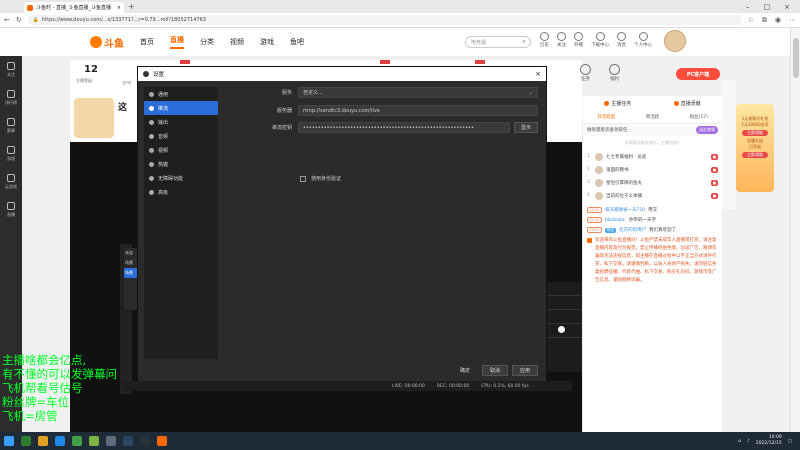  I want to click on close-dialog-icon: ×, so click(538, 74).